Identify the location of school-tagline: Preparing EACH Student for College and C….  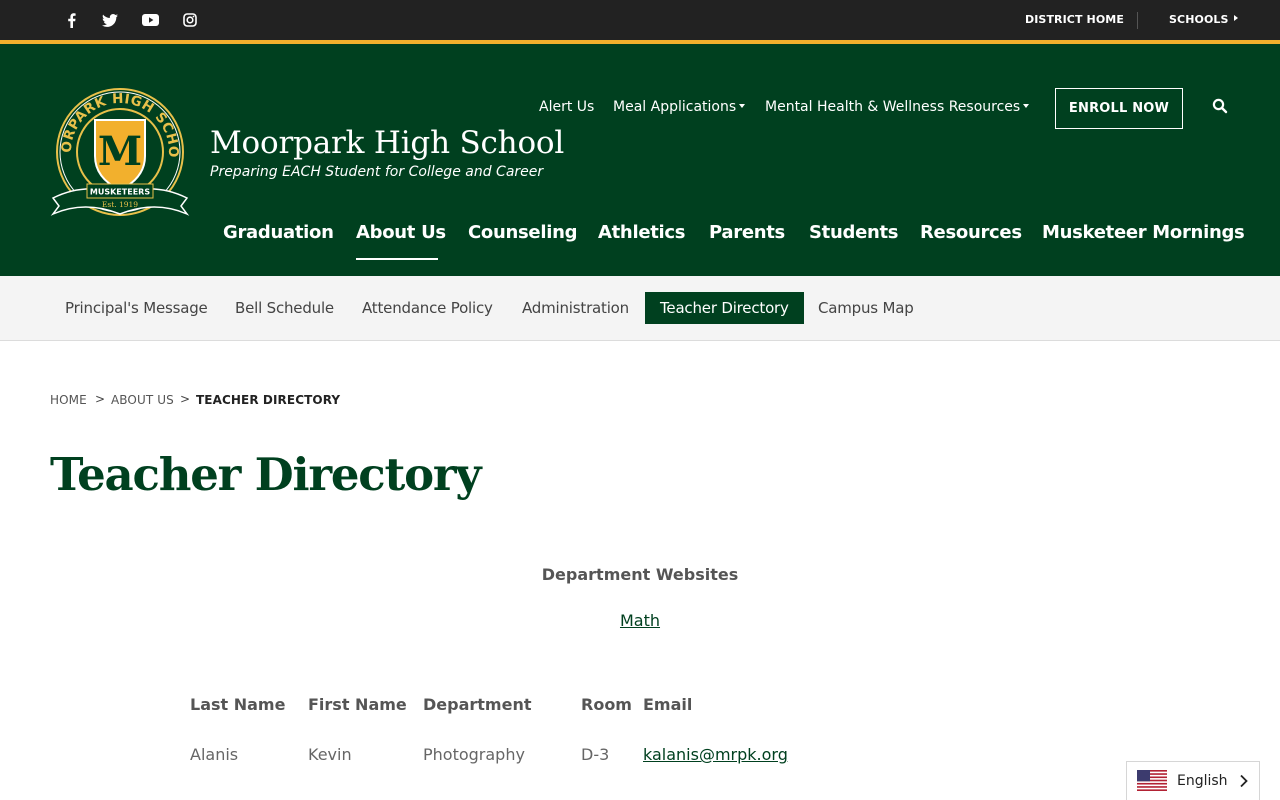
(377, 172).